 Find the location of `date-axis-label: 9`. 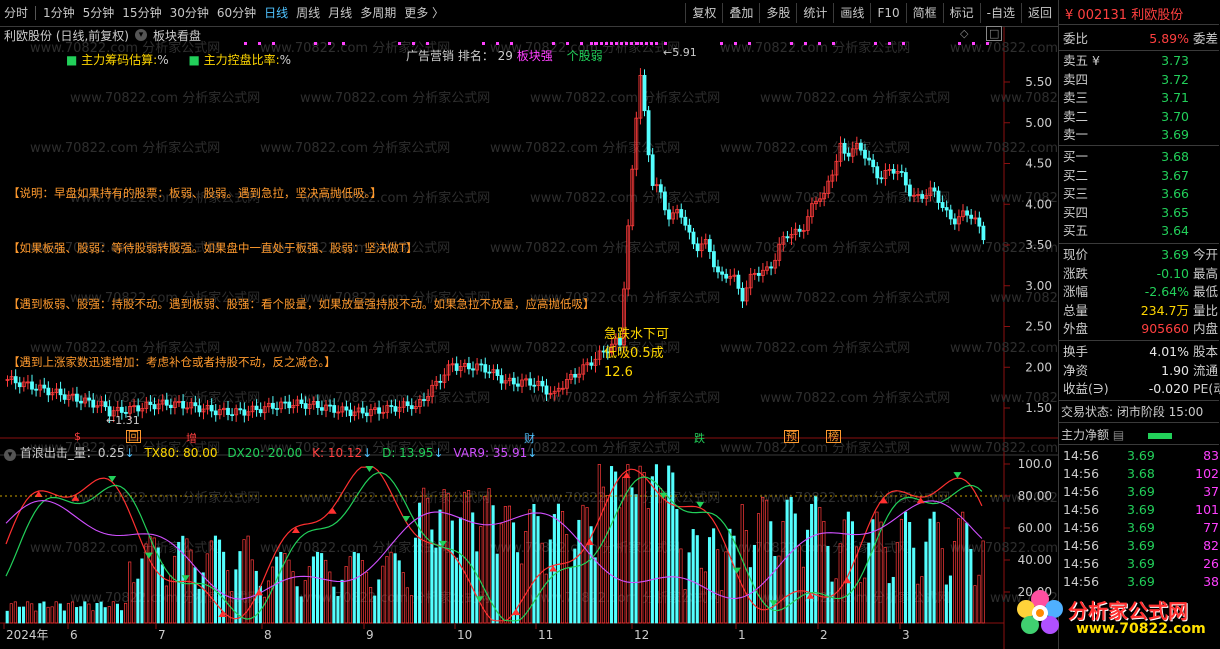

date-axis-label: 9 is located at coordinates (370, 635).